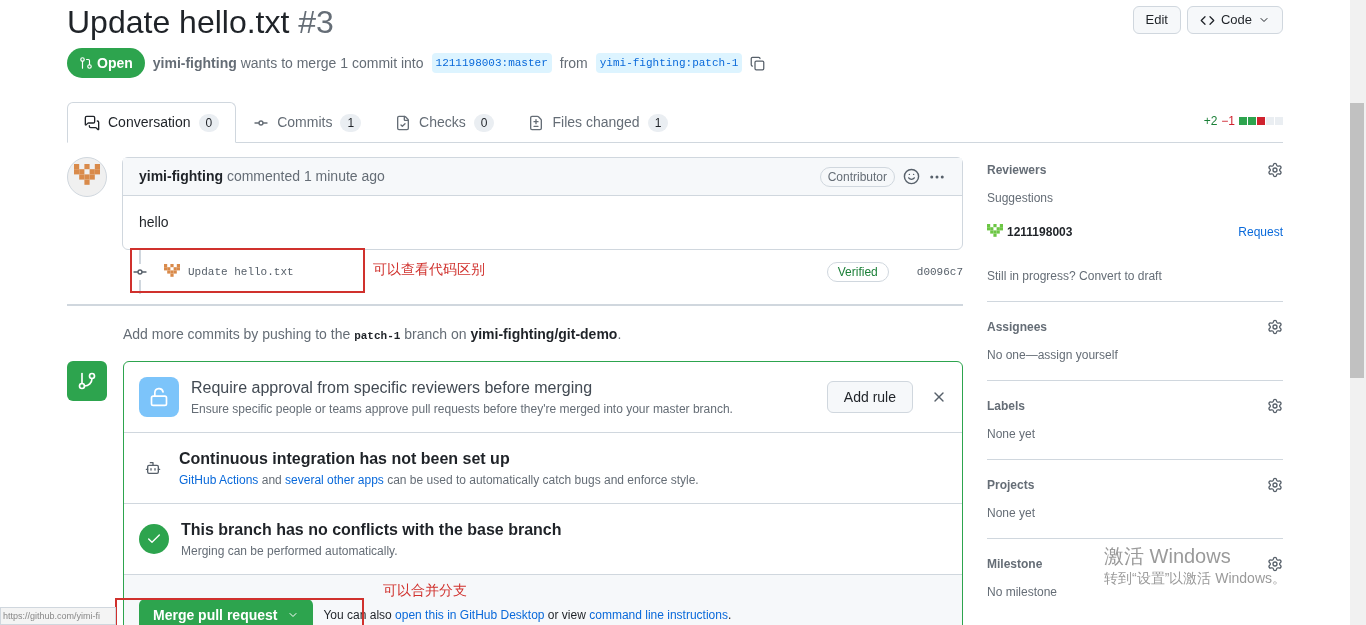 The height and width of the screenshot is (625, 1366). What do you see at coordinates (154, 222) in the screenshot?
I see `comment-body: hello` at bounding box center [154, 222].